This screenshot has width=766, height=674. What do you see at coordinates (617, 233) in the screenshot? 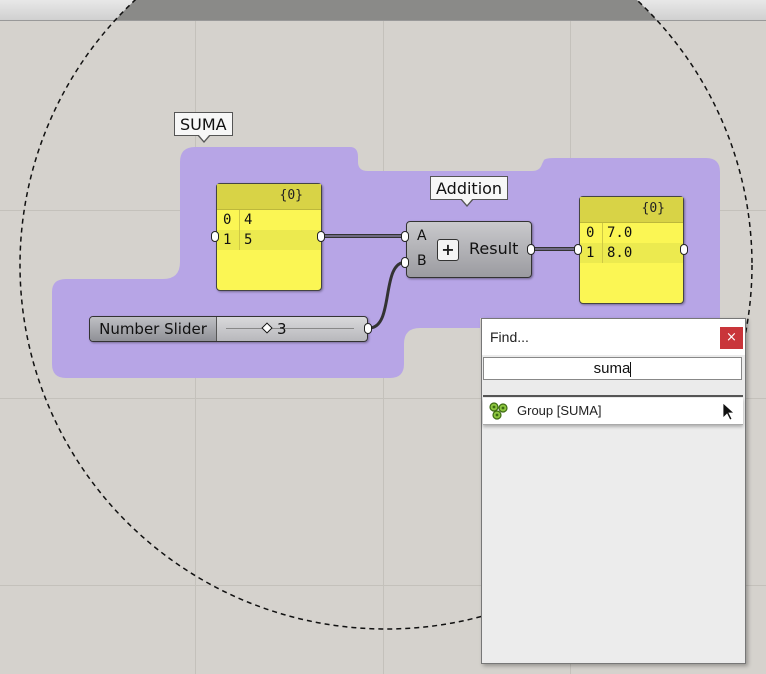
I see `panel-row-value: 7.0` at bounding box center [617, 233].